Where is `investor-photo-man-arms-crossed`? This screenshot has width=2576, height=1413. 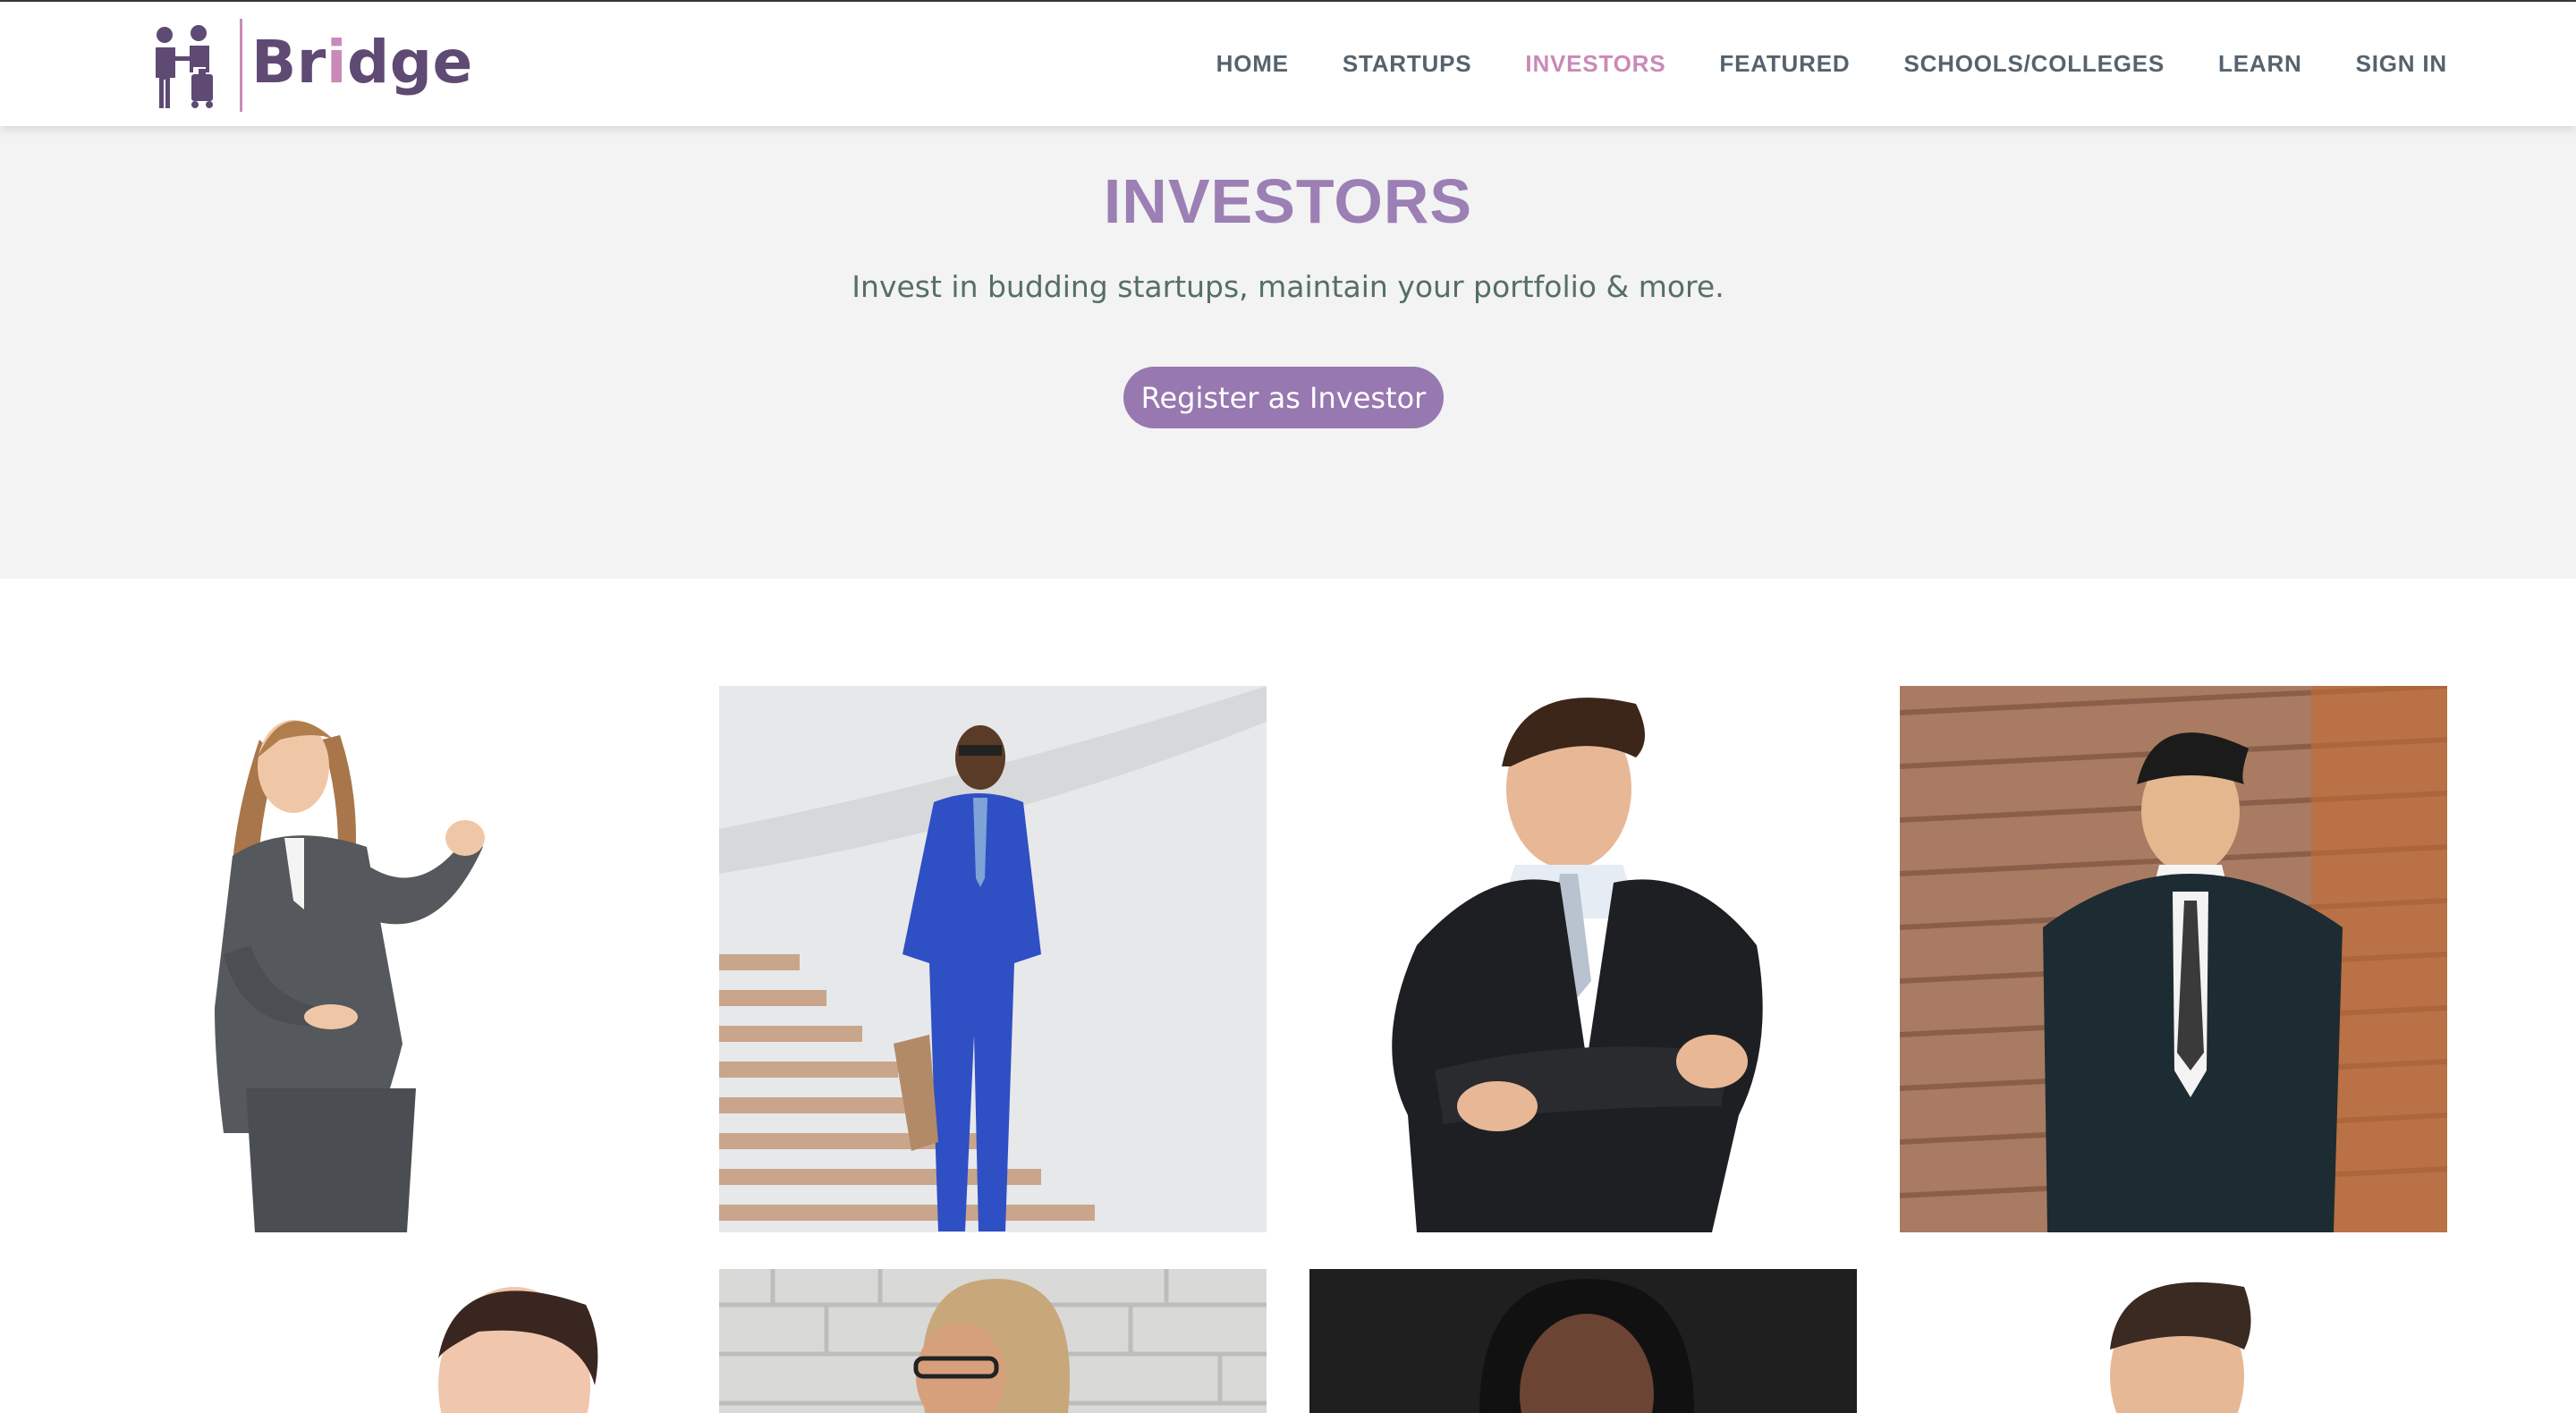
investor-photo-man-arms-crossed is located at coordinates (1583, 959).